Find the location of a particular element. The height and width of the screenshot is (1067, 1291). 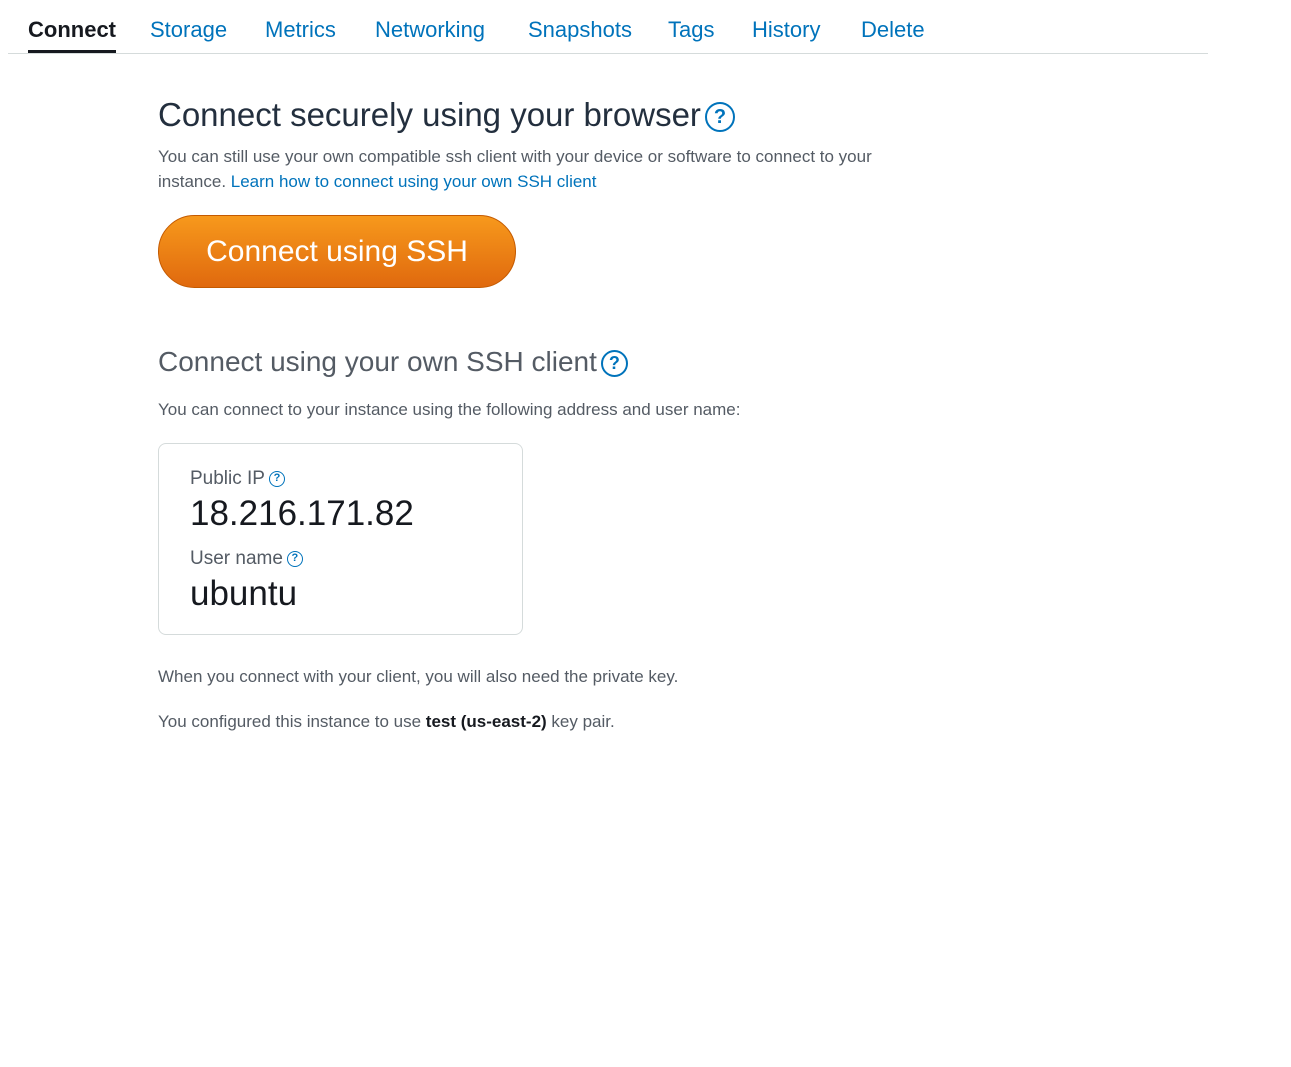

key-pair-prefix: You configured this instance to use is located at coordinates (292, 721).